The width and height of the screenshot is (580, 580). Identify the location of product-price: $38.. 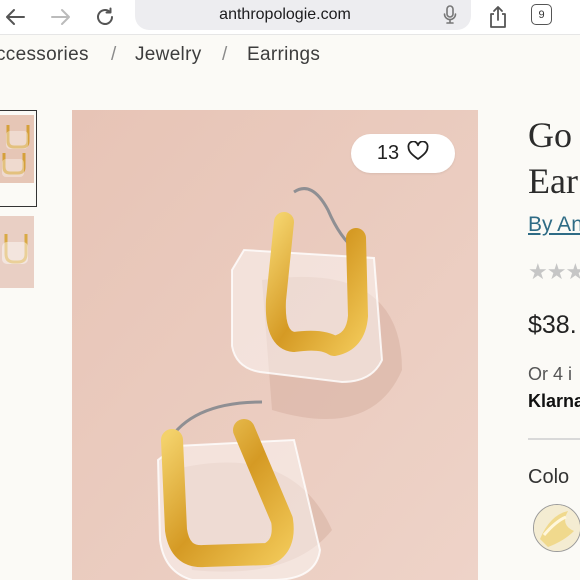
(552, 325).